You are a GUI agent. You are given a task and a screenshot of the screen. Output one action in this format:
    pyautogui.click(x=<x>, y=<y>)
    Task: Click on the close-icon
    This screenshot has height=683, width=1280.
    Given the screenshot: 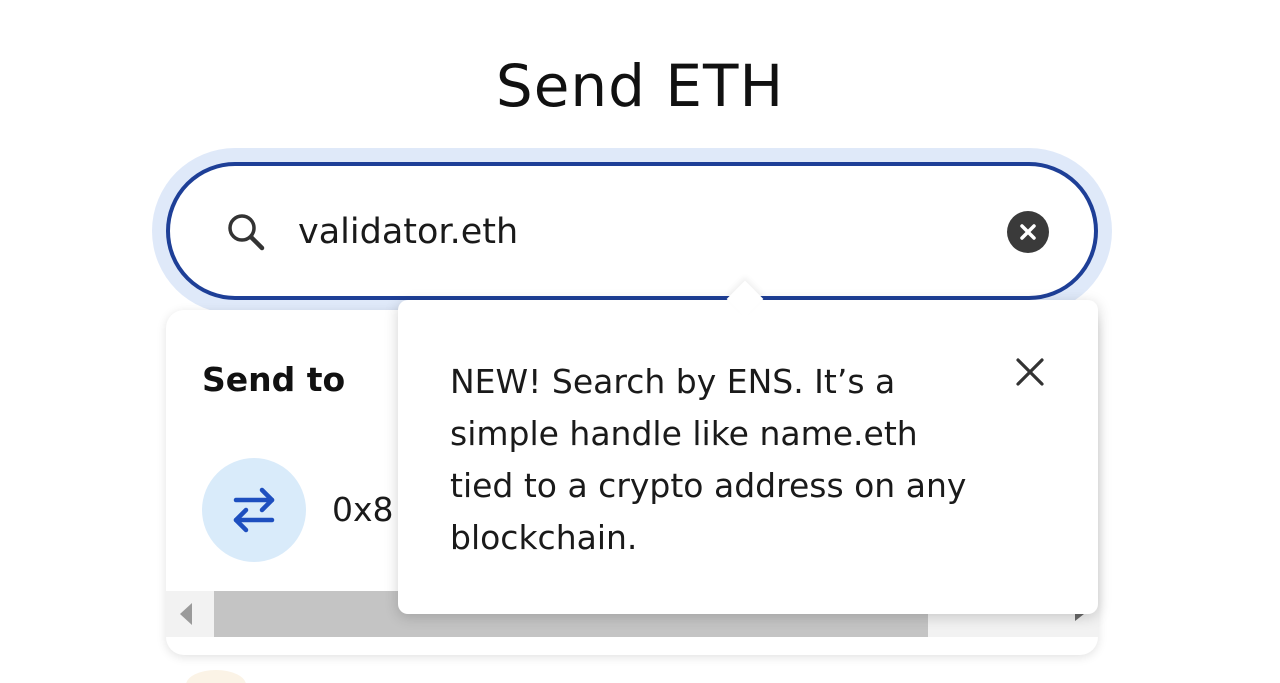 What is the action you would take?
    pyautogui.click(x=1030, y=372)
    